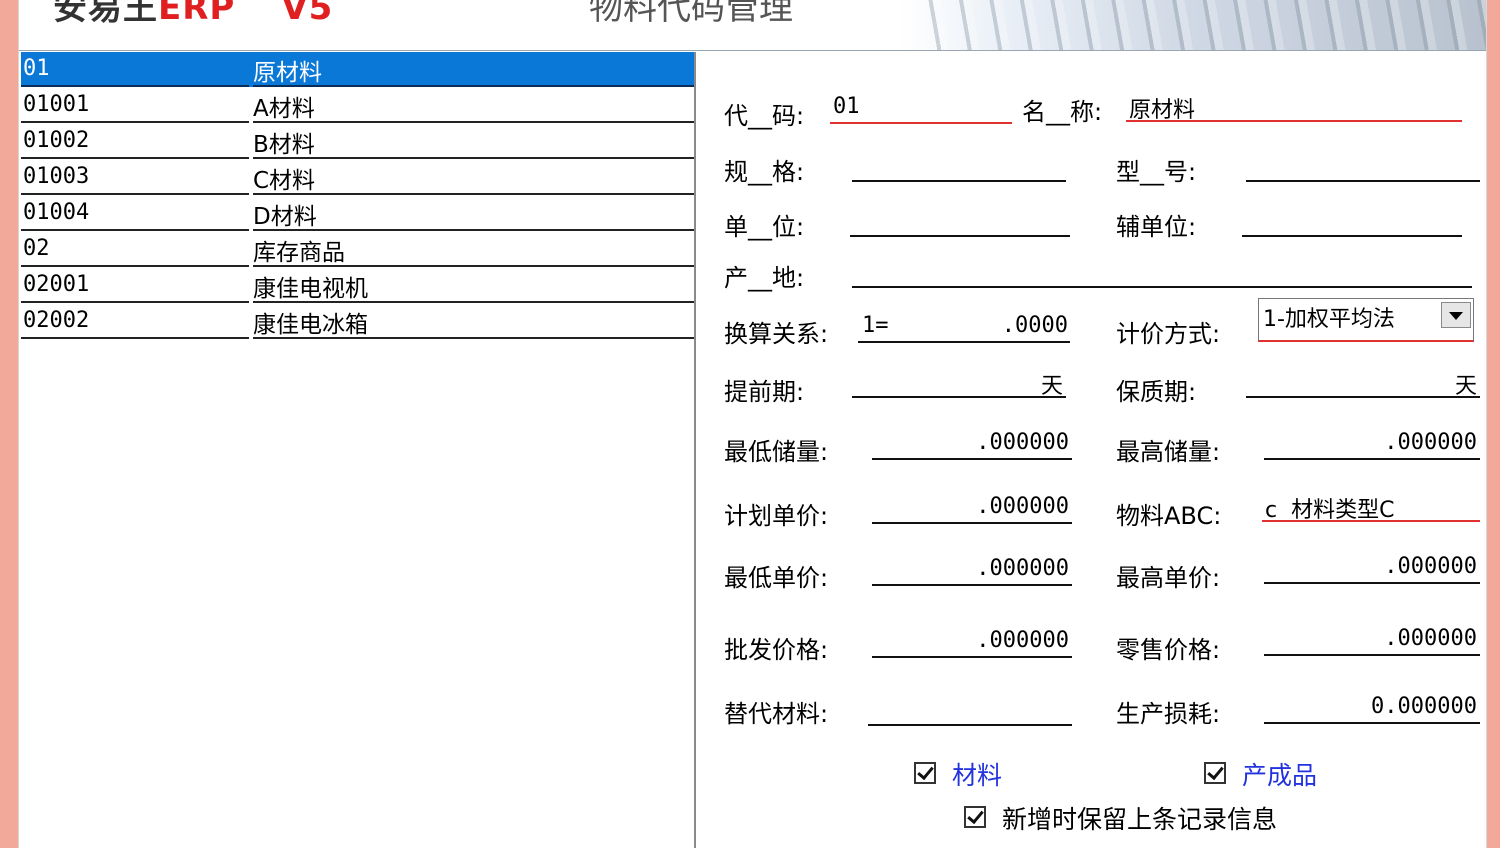 Image resolution: width=1500 pixels, height=848 pixels. Describe the element at coordinates (972, 509) in the screenshot. I see `plan-price-field: .000000` at that location.